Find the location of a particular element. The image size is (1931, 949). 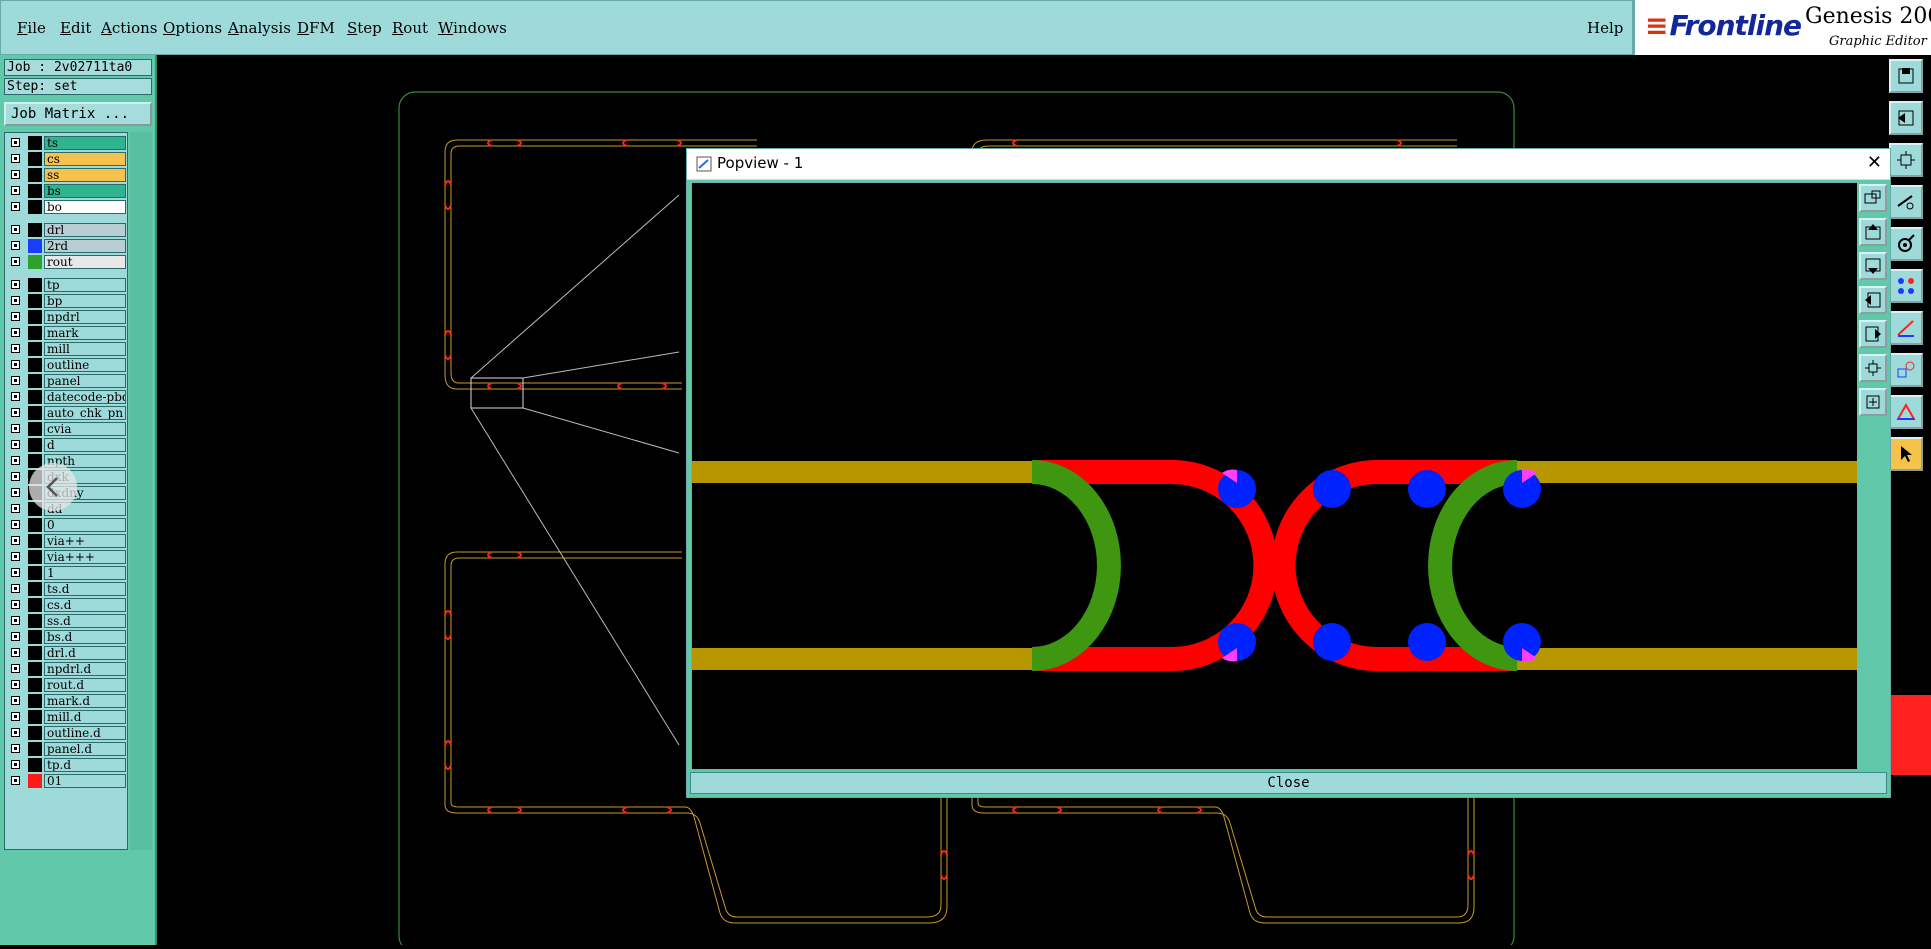

layer-name: drl.d is located at coordinates (85, 653).